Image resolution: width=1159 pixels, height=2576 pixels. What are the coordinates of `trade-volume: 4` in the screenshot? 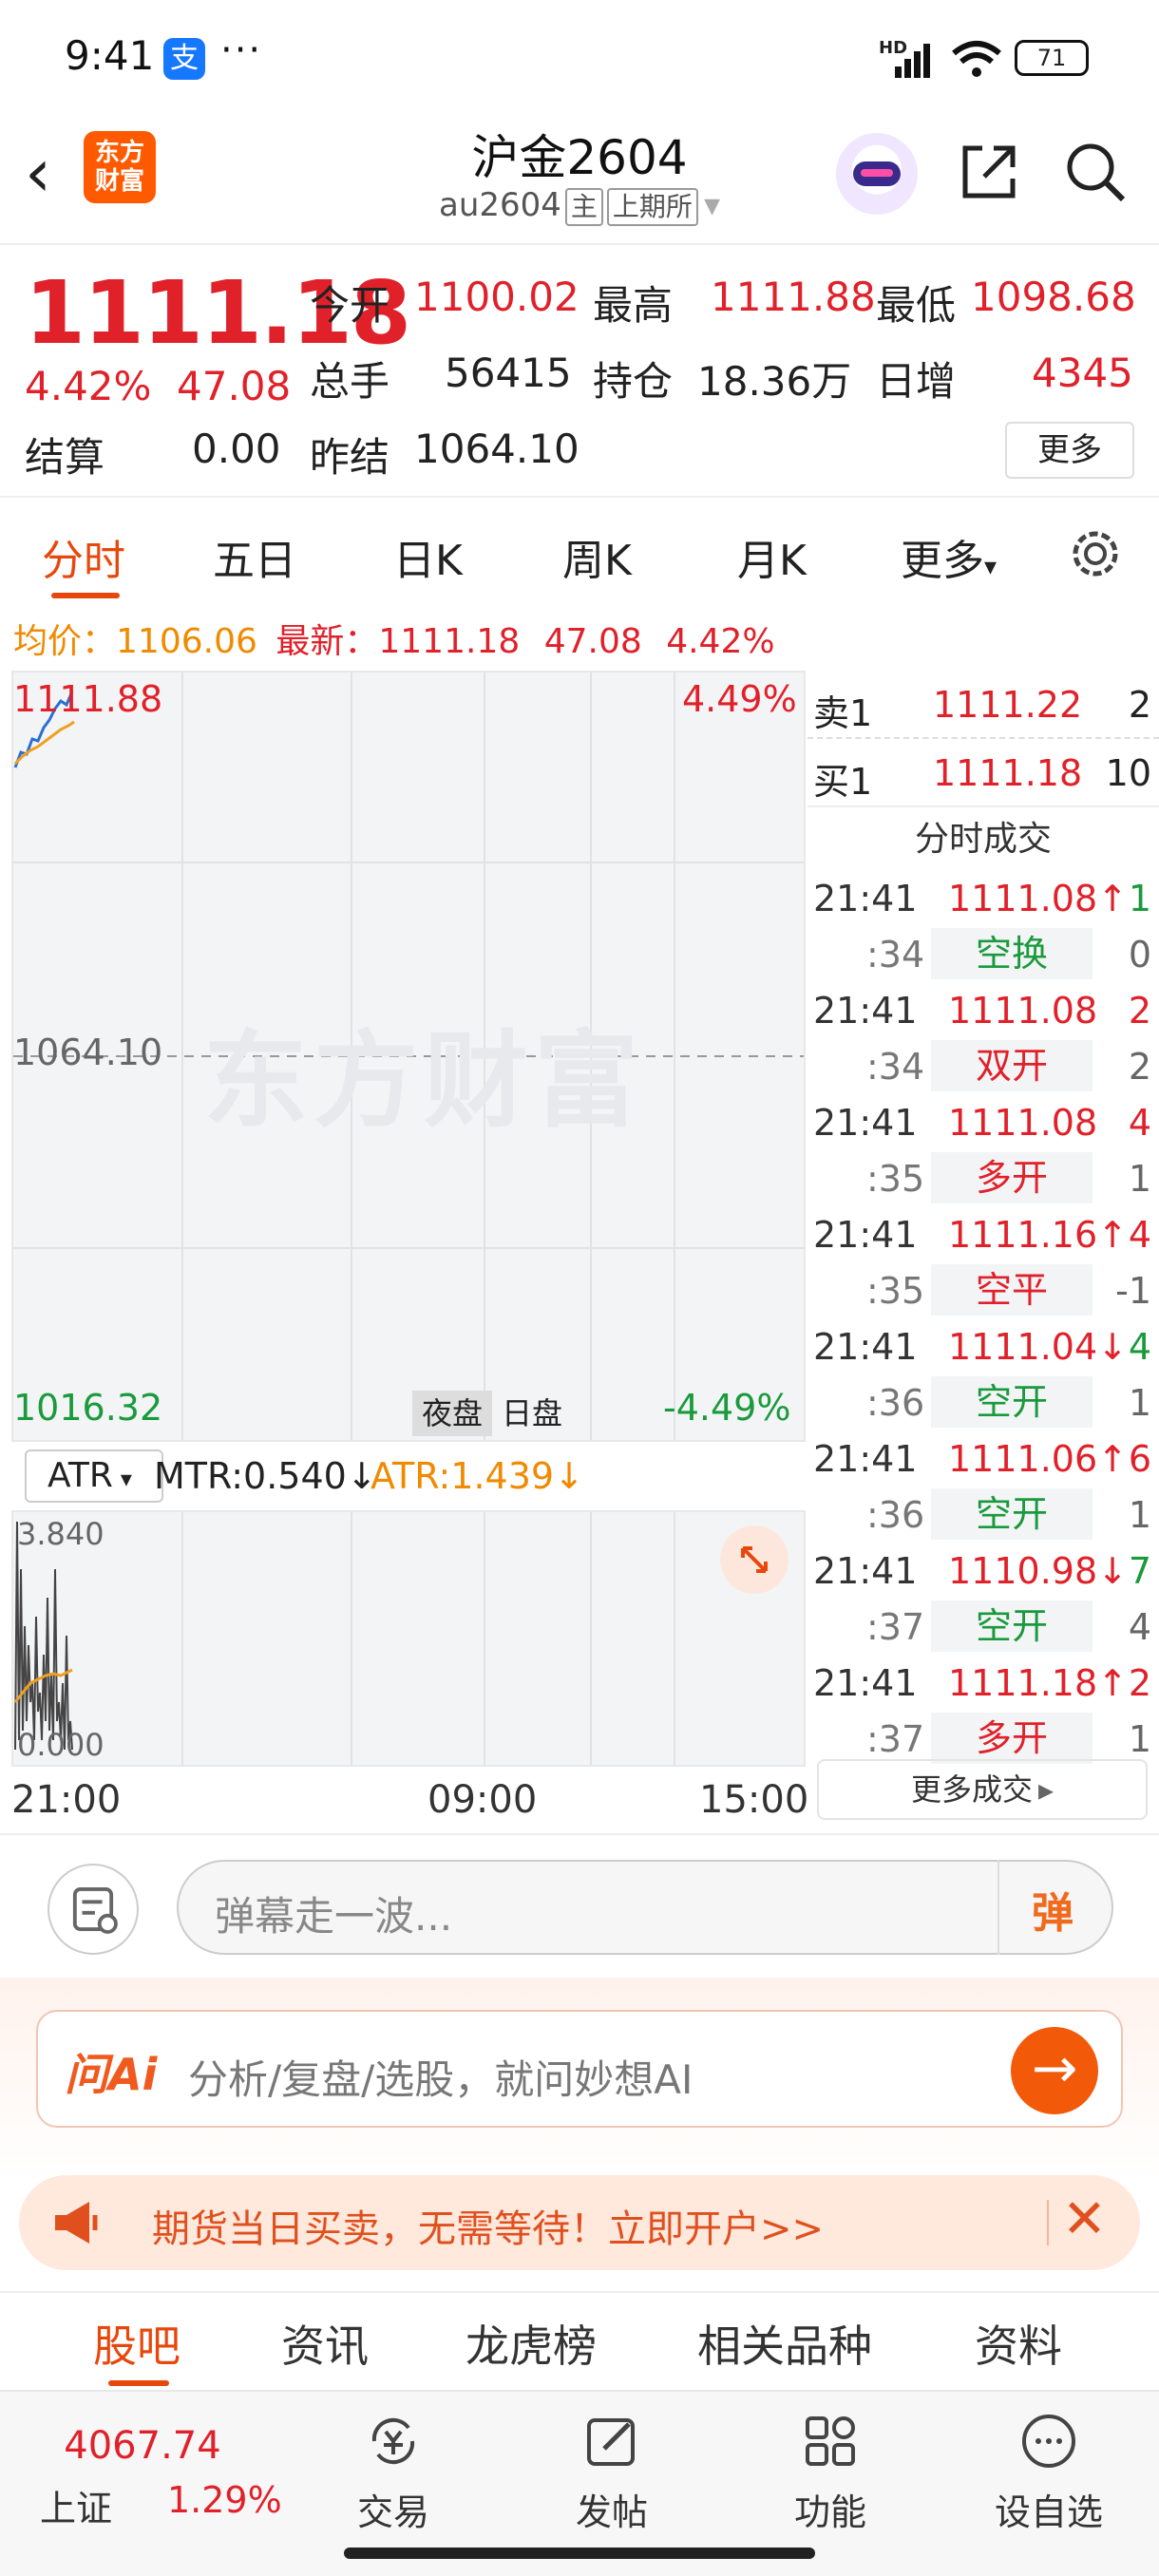 It's located at (1139, 1123).